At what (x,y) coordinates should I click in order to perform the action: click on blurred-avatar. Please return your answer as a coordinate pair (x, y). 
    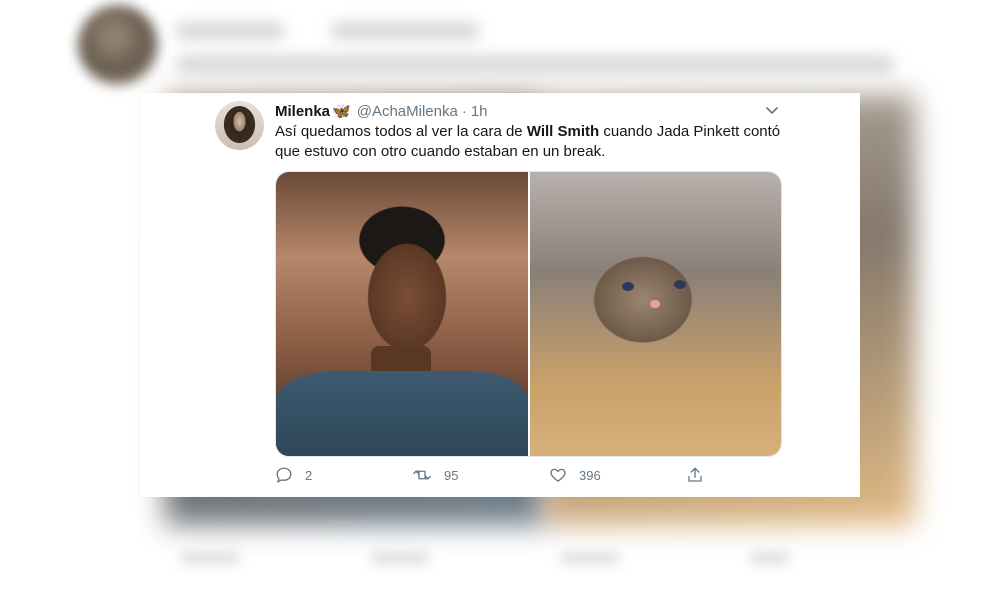
    Looking at the image, I should click on (118, 45).